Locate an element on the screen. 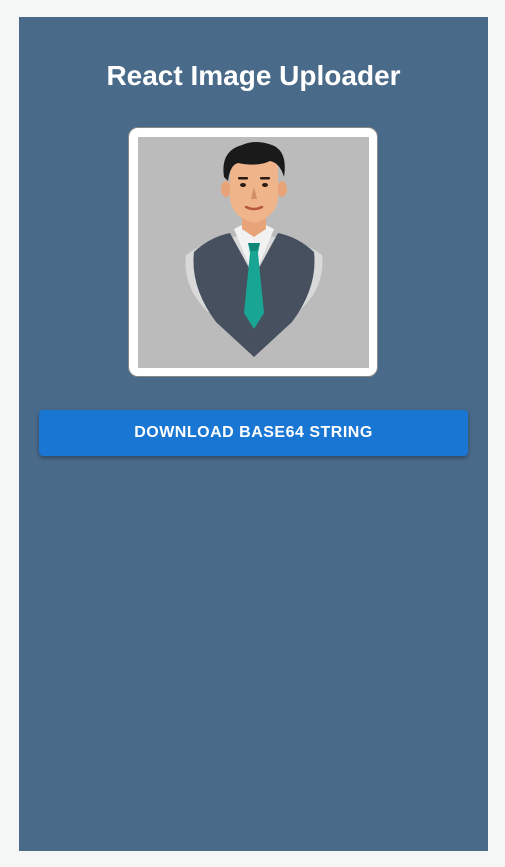  download-base64-button: DOWNLOAD BASE64 STRING is located at coordinates (253, 433).